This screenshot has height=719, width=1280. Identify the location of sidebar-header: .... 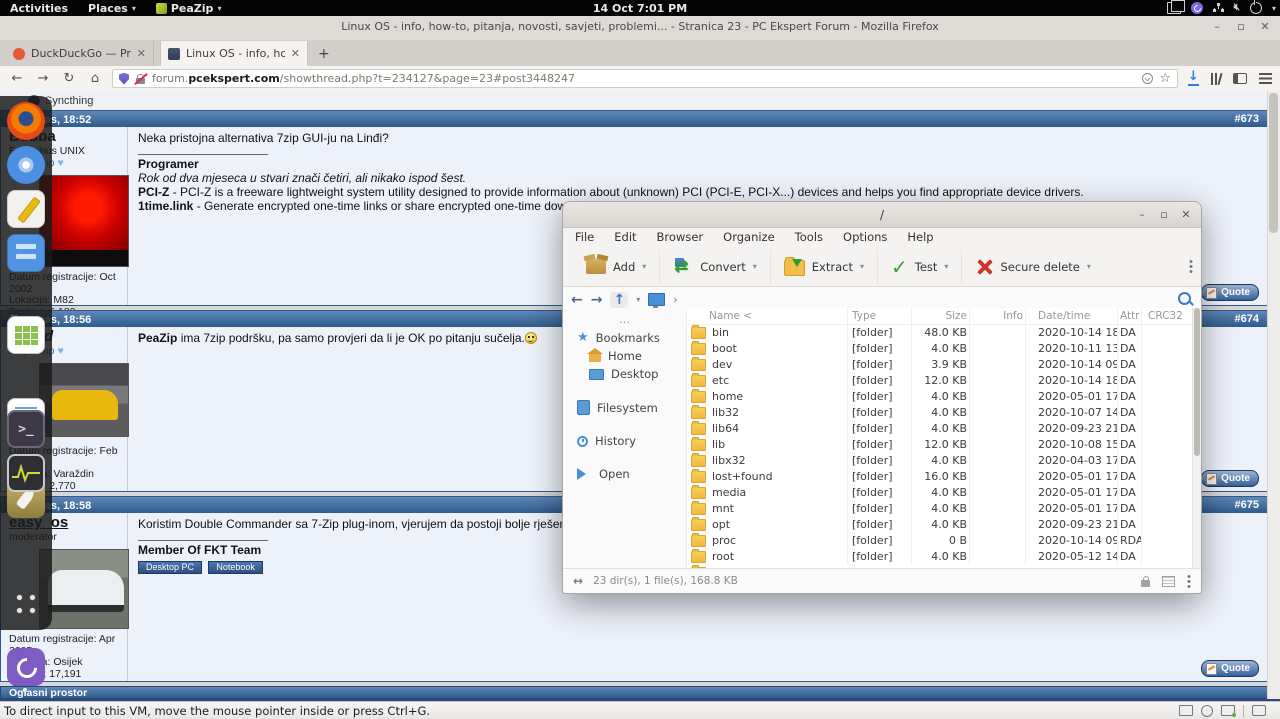
(624, 318).